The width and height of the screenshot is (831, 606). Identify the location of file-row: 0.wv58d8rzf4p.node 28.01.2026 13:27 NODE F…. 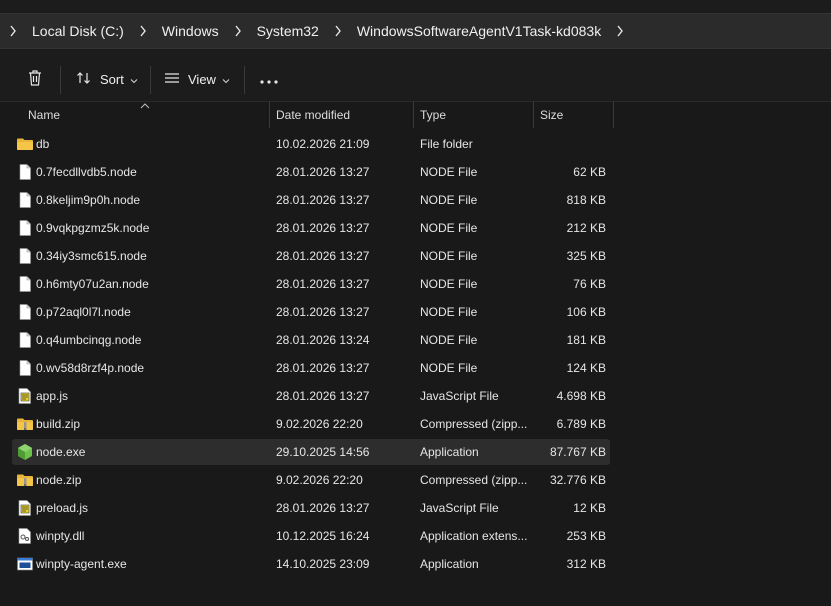
(311, 368).